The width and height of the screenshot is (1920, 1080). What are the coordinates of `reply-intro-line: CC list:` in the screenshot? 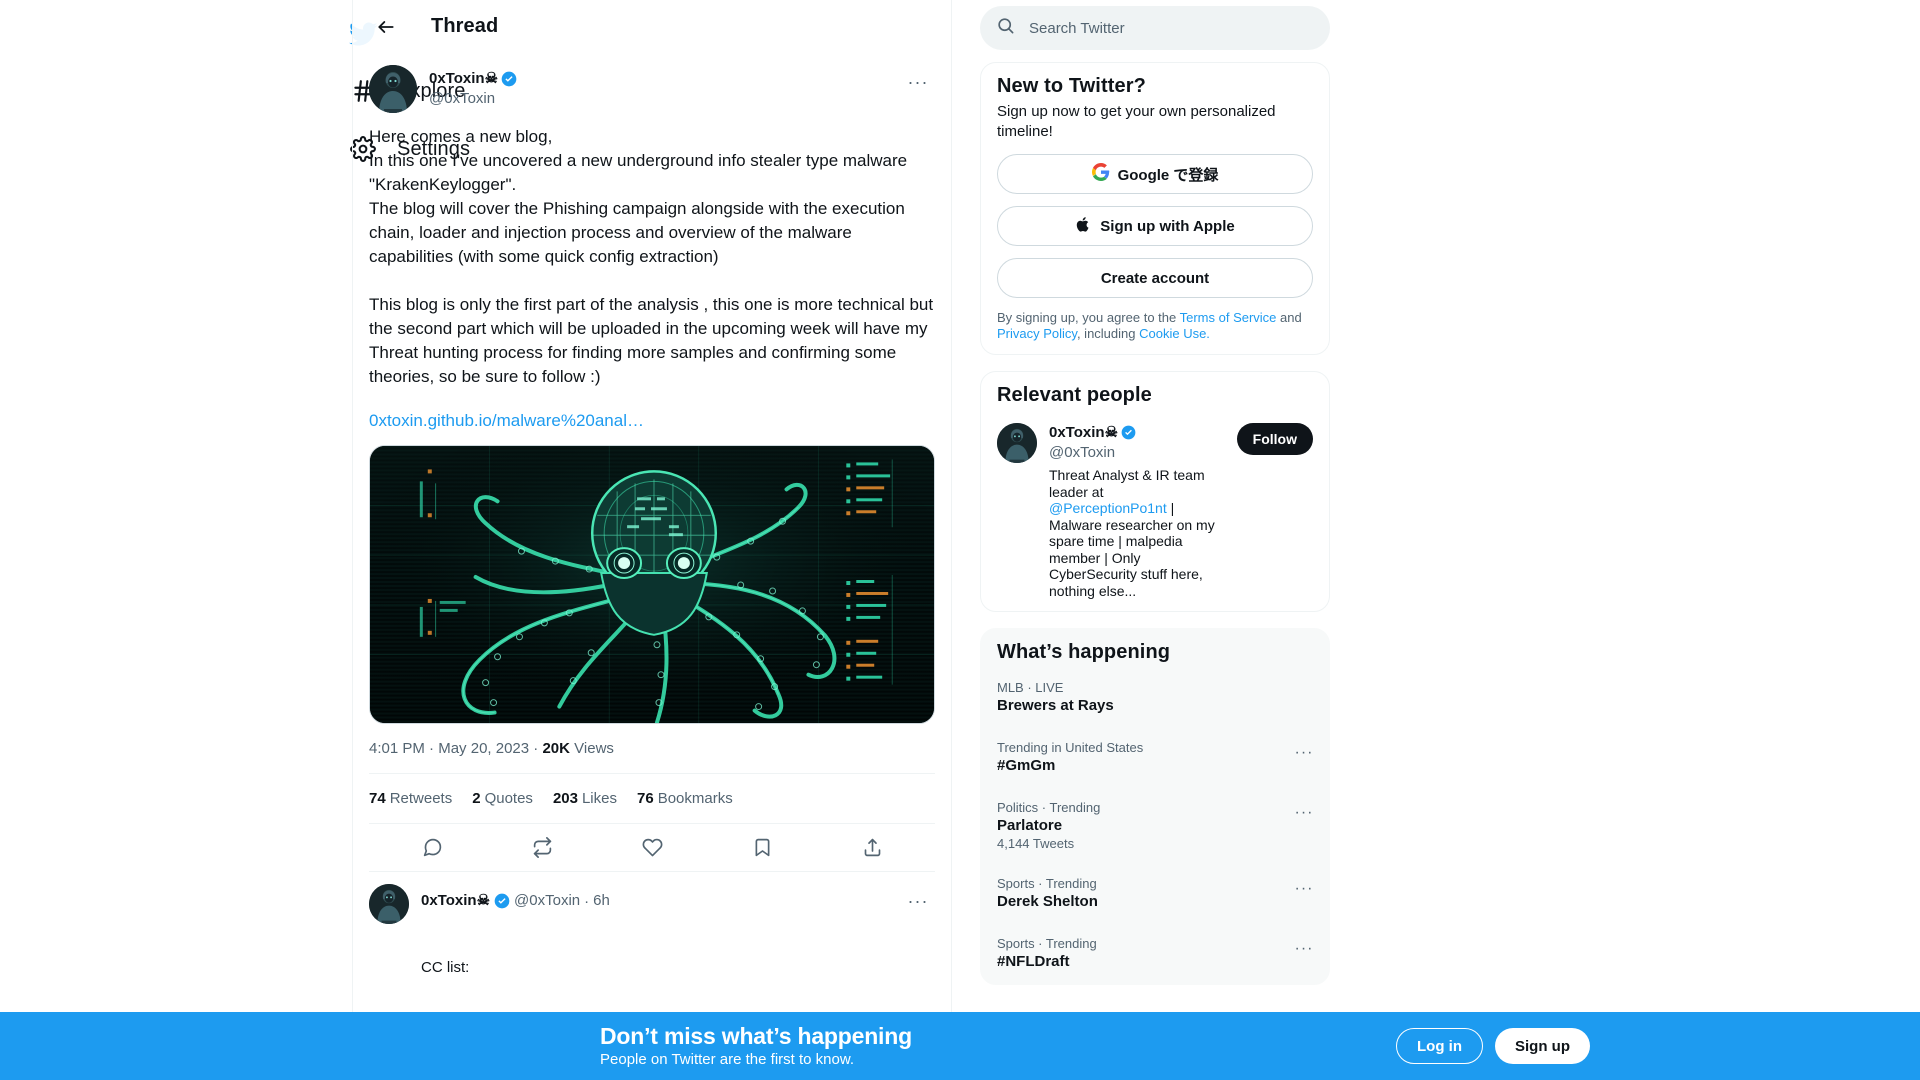 It's located at (445, 967).